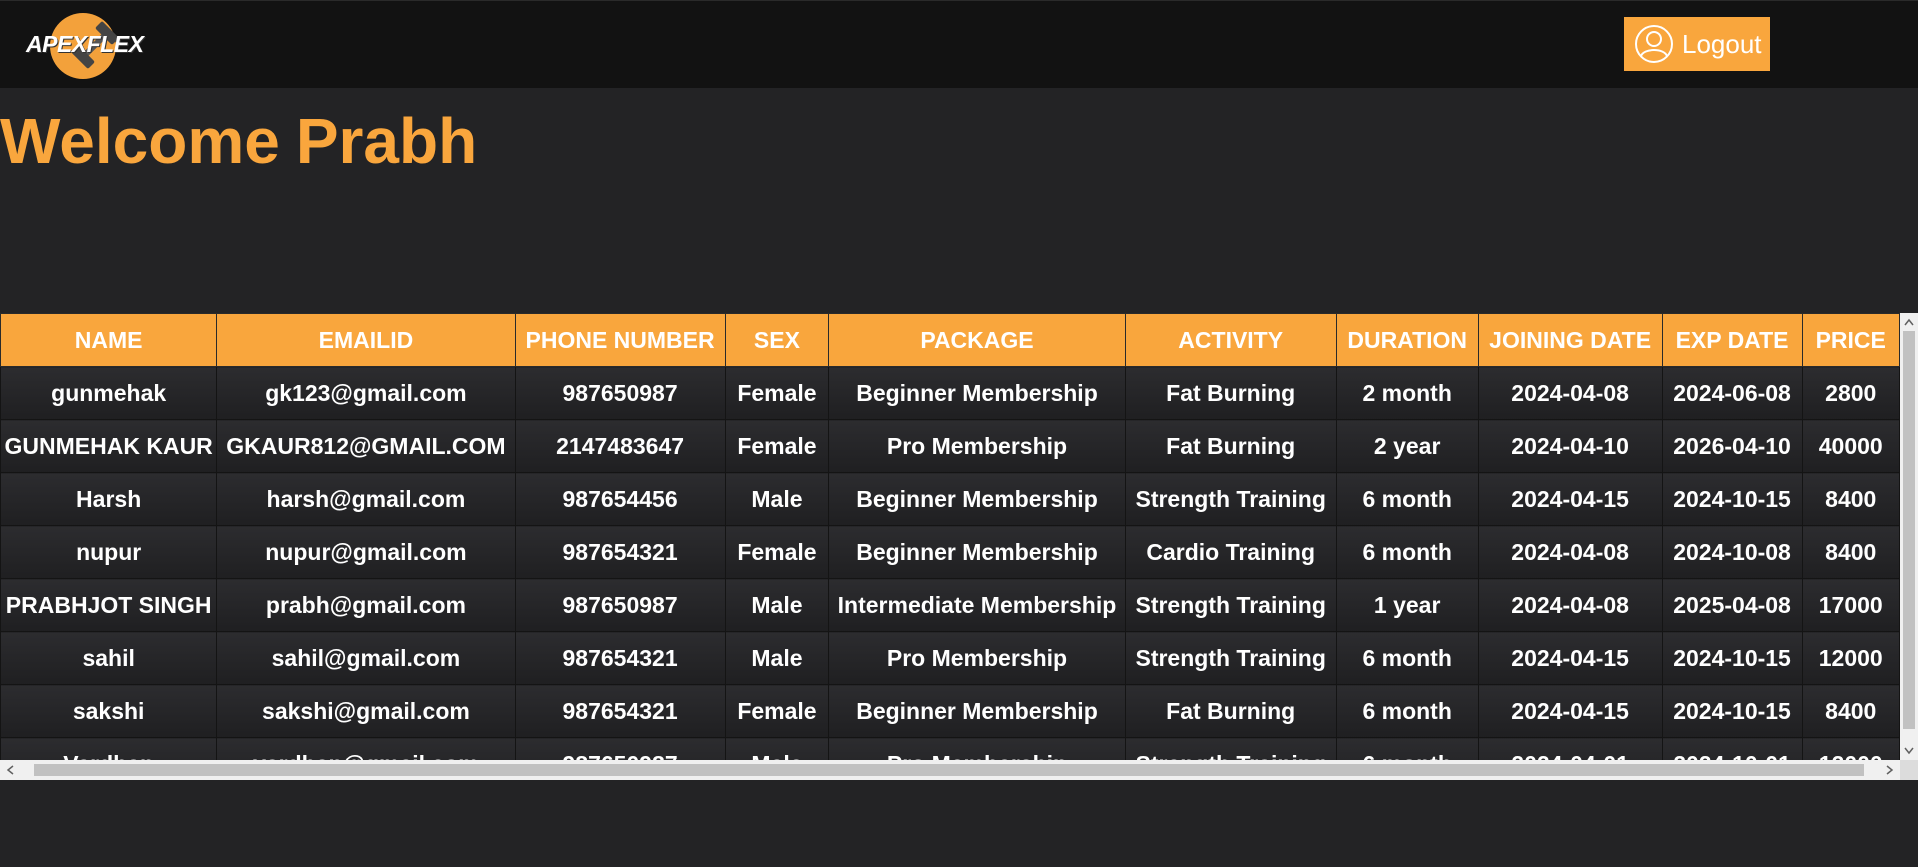  I want to click on cell-email: vardhan@gmail.com, so click(366, 748).